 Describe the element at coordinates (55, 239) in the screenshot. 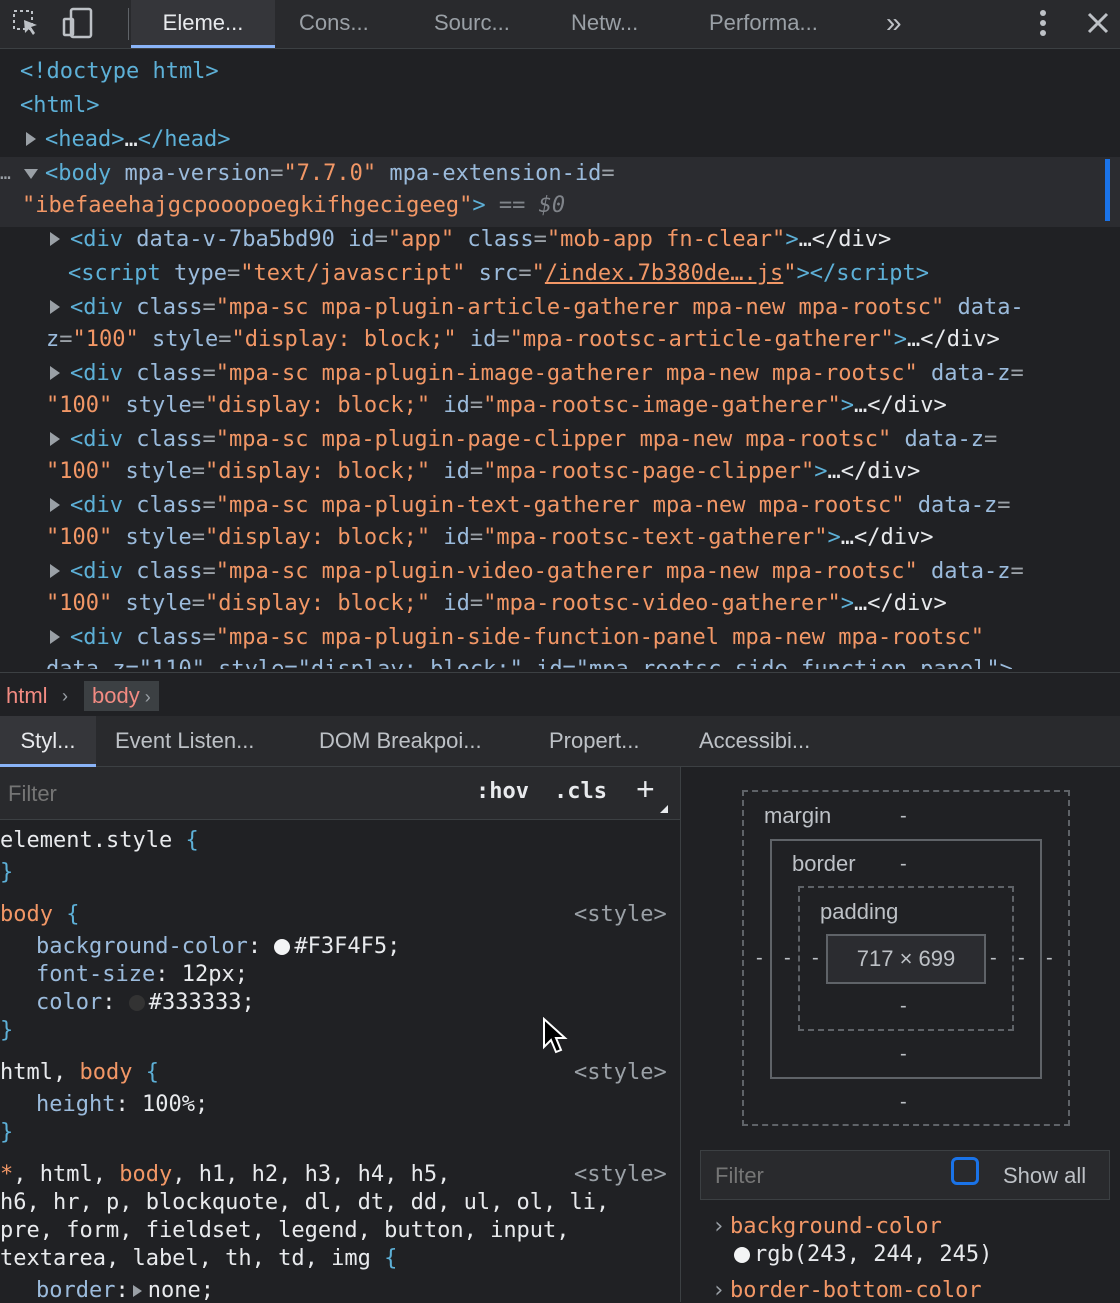

I see `expand-app-div-icon` at that location.